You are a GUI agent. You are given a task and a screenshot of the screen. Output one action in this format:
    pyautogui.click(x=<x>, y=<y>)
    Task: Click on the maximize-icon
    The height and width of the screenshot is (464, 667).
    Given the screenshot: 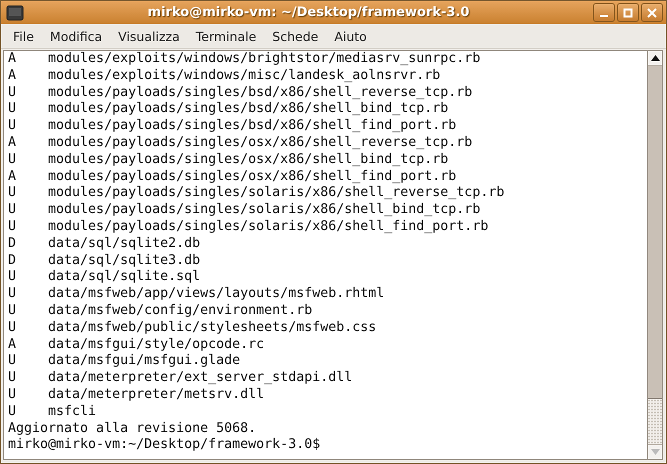 What is the action you would take?
    pyautogui.click(x=628, y=13)
    